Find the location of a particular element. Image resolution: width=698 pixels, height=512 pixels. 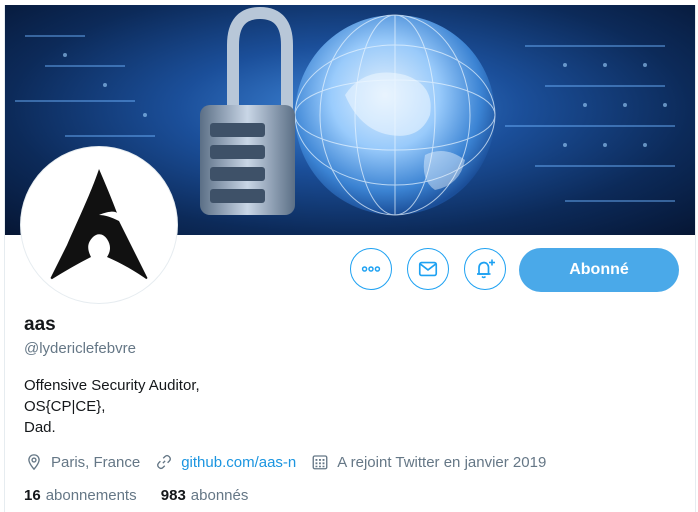

followers-count: 983 is located at coordinates (173, 495).